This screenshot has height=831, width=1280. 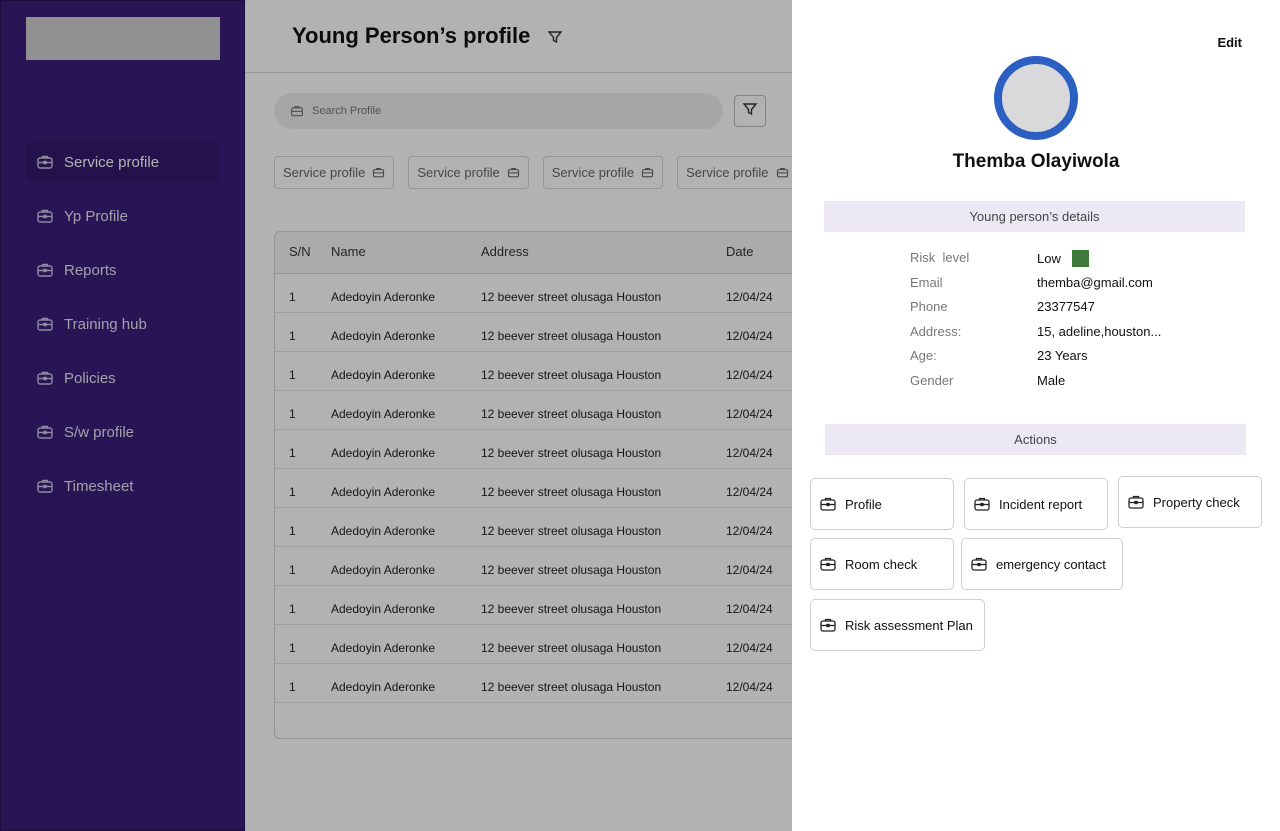 What do you see at coordinates (1190, 502) in the screenshot?
I see `action-property-check-button: Property check` at bounding box center [1190, 502].